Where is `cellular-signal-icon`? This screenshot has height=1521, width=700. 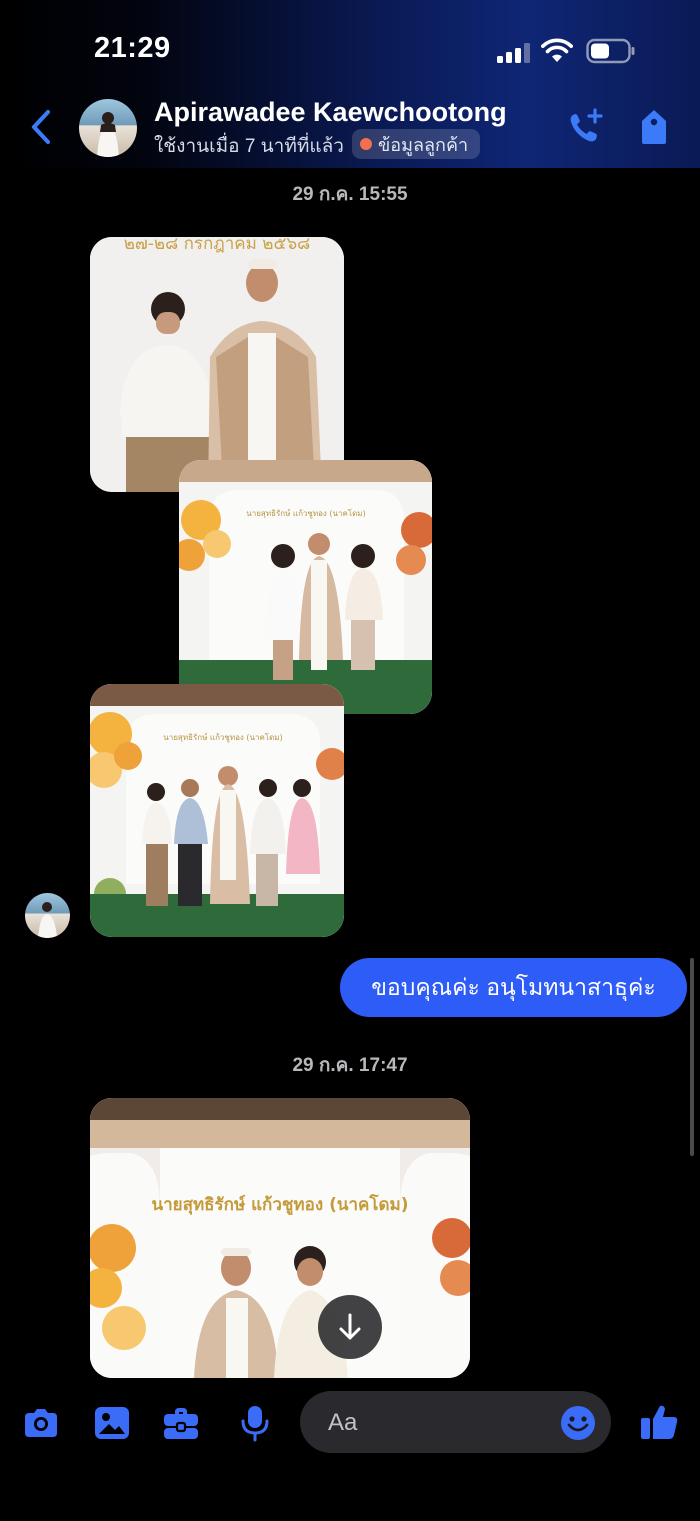 cellular-signal-icon is located at coordinates (513, 53).